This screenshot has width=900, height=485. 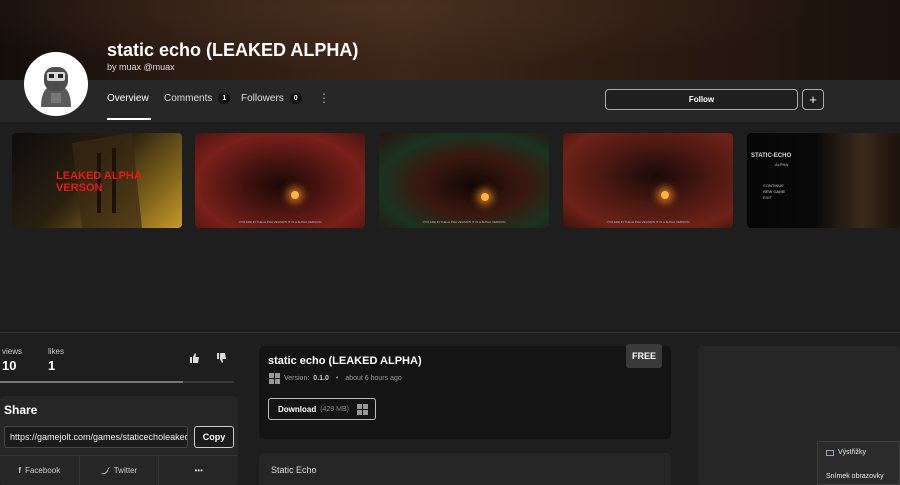 I want to click on follow-button: Follow, so click(x=701, y=99).